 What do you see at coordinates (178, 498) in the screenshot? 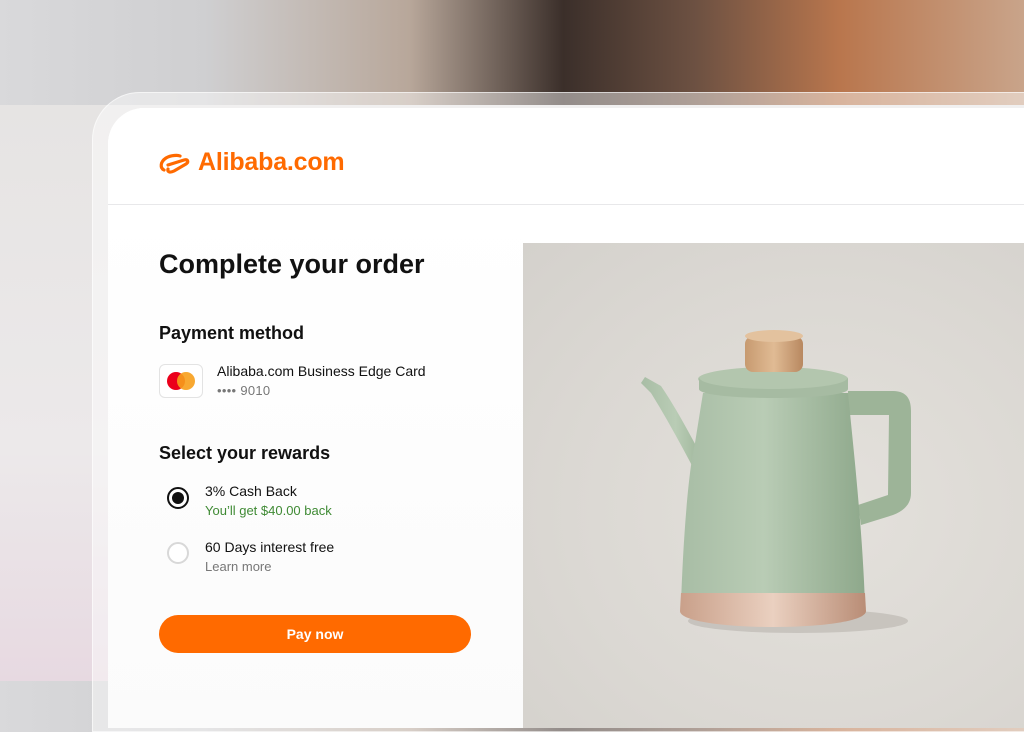
I see `radio-cash-back` at bounding box center [178, 498].